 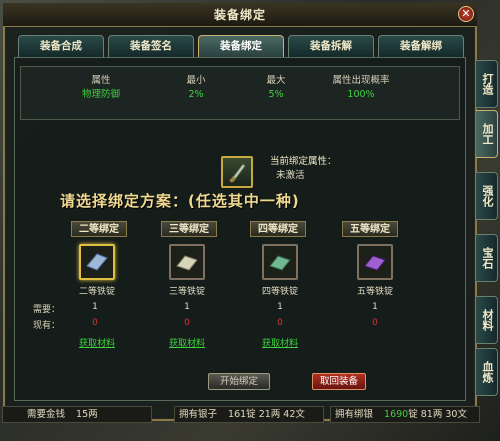 I want to click on plan-title: 二等绑定, so click(x=99, y=229).